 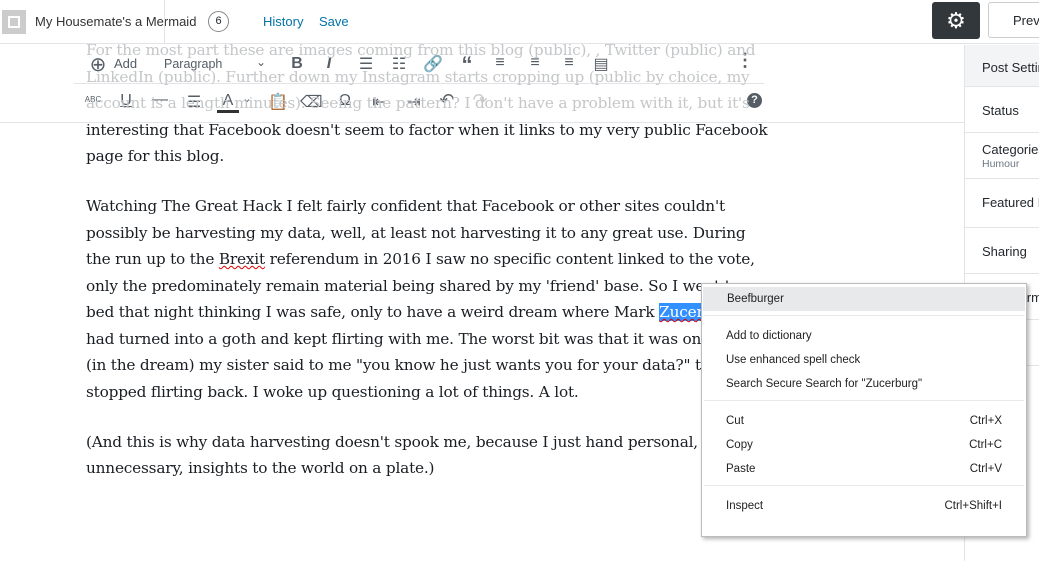 What do you see at coordinates (1002, 203) in the screenshot?
I see `panel-featured-image: Featured Image` at bounding box center [1002, 203].